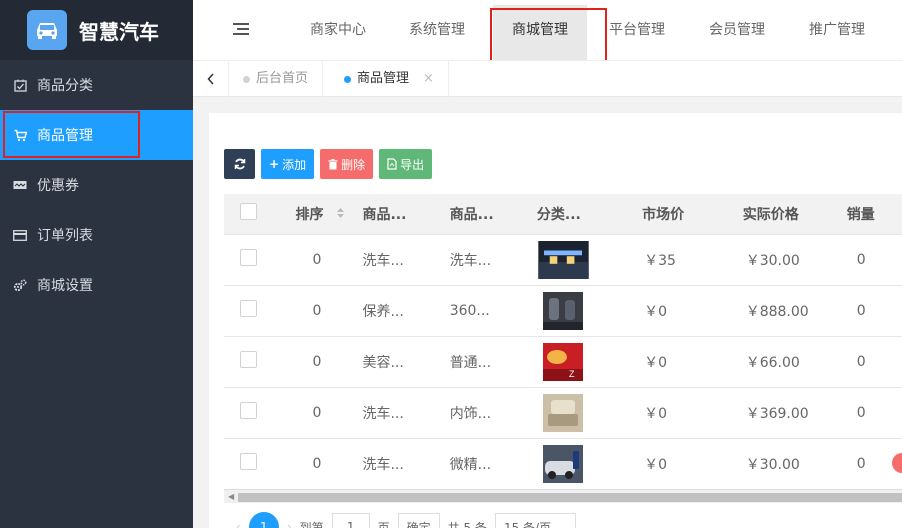 This screenshot has width=902, height=528. I want to click on scroll-left-arrow-icon: ◀, so click(231, 496).